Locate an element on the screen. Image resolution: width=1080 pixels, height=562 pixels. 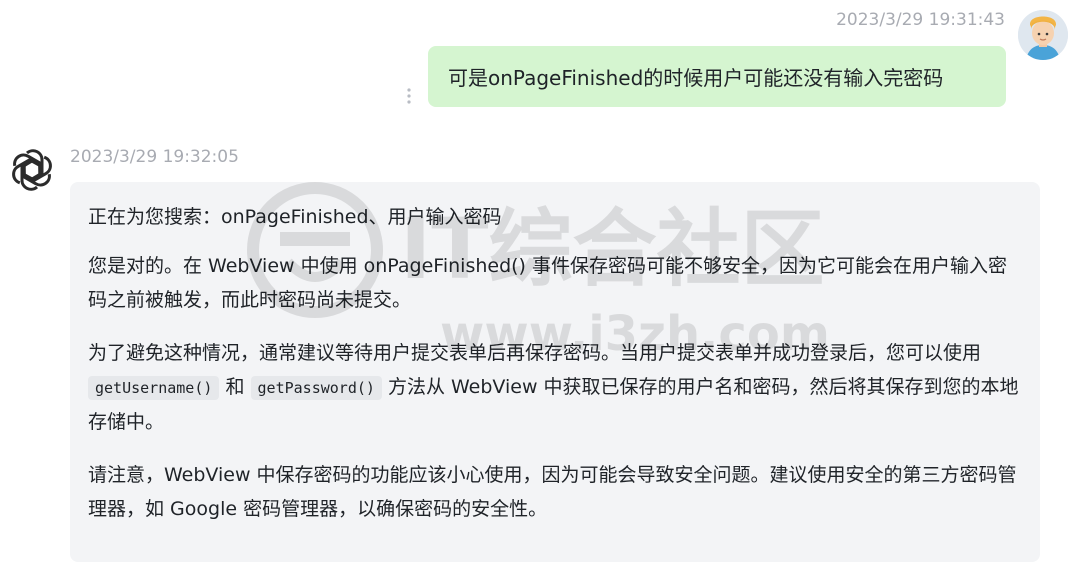
user-message-timestamp: 2023/3/29 19:31:43 is located at coordinates (920, 20).